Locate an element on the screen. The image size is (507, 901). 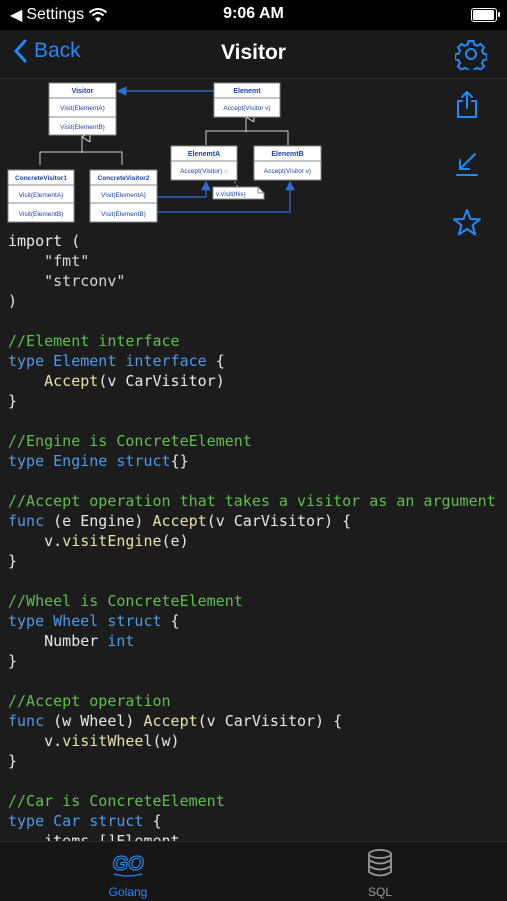
code-token: Wheel is located at coordinates (80, 621).